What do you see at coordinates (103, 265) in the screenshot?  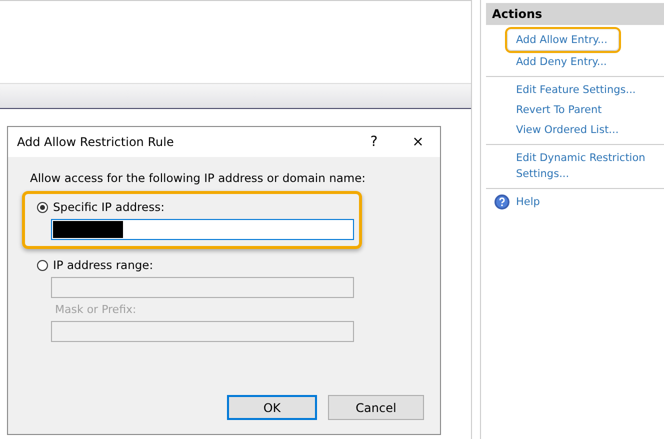 I see `radio-label: IP address range:` at bounding box center [103, 265].